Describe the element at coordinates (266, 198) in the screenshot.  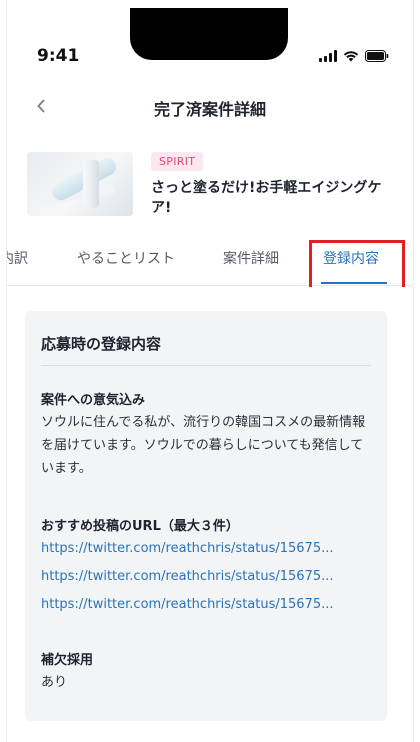
I see `campaign-title: さっと塗るだけ!お手軽エイジングケア!` at that location.